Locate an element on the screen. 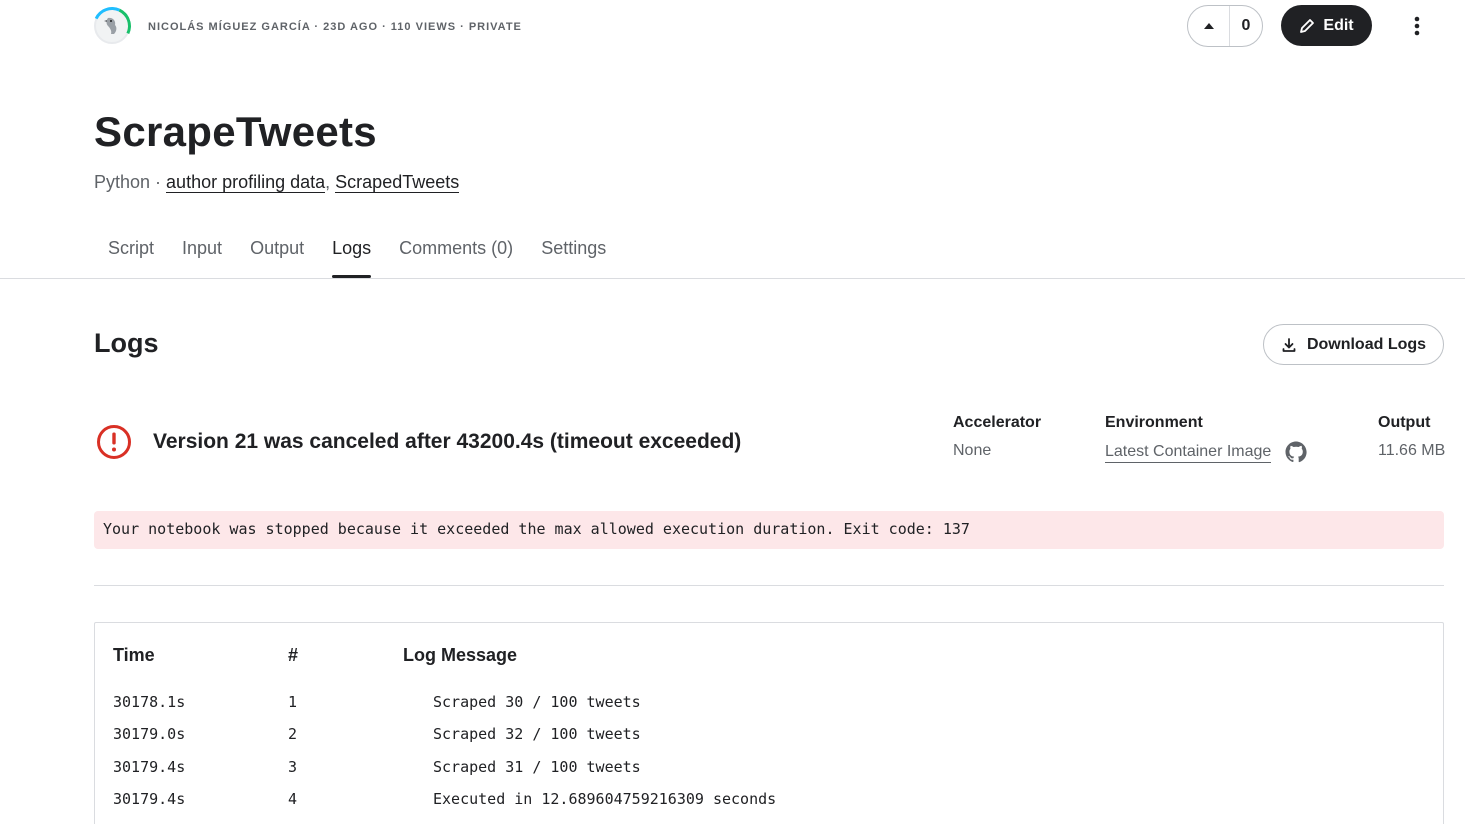 This screenshot has height=824, width=1465. log-message: Executed in 12.689604759216309 seconds is located at coordinates (605, 799).